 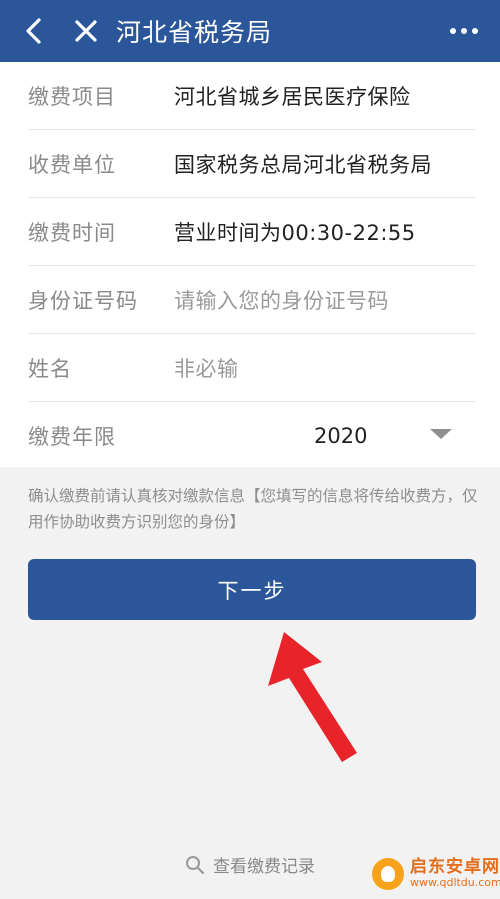 I want to click on collecting-unit-value: 国家税务总局河北省税务局, so click(x=303, y=164).